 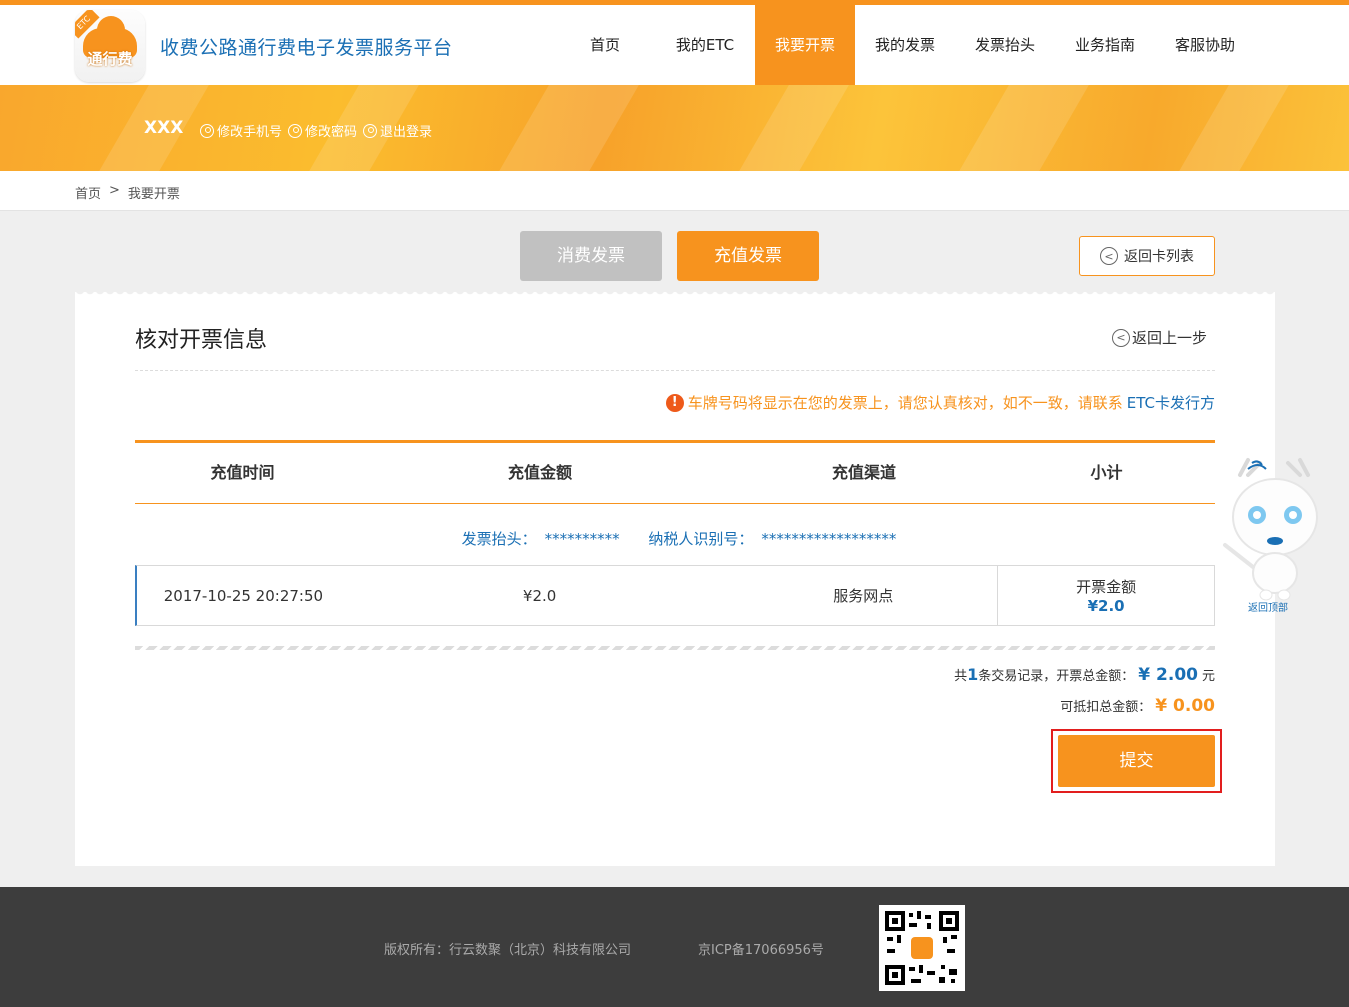 I want to click on cell-recharge-amount: ¥2.0, so click(x=539, y=595).